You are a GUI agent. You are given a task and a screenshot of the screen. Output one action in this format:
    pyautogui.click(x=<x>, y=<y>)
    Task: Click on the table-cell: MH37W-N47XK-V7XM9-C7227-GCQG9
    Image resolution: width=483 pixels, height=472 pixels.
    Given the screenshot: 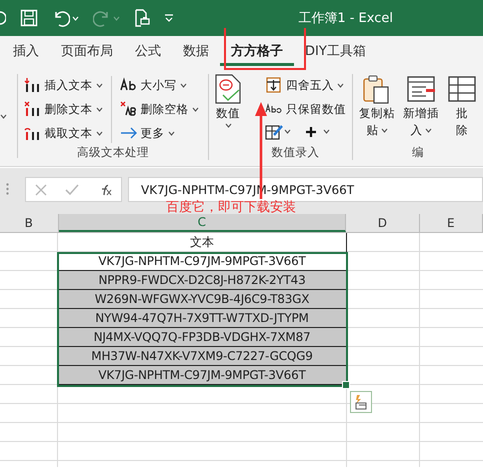 What is the action you would take?
    pyautogui.click(x=202, y=356)
    